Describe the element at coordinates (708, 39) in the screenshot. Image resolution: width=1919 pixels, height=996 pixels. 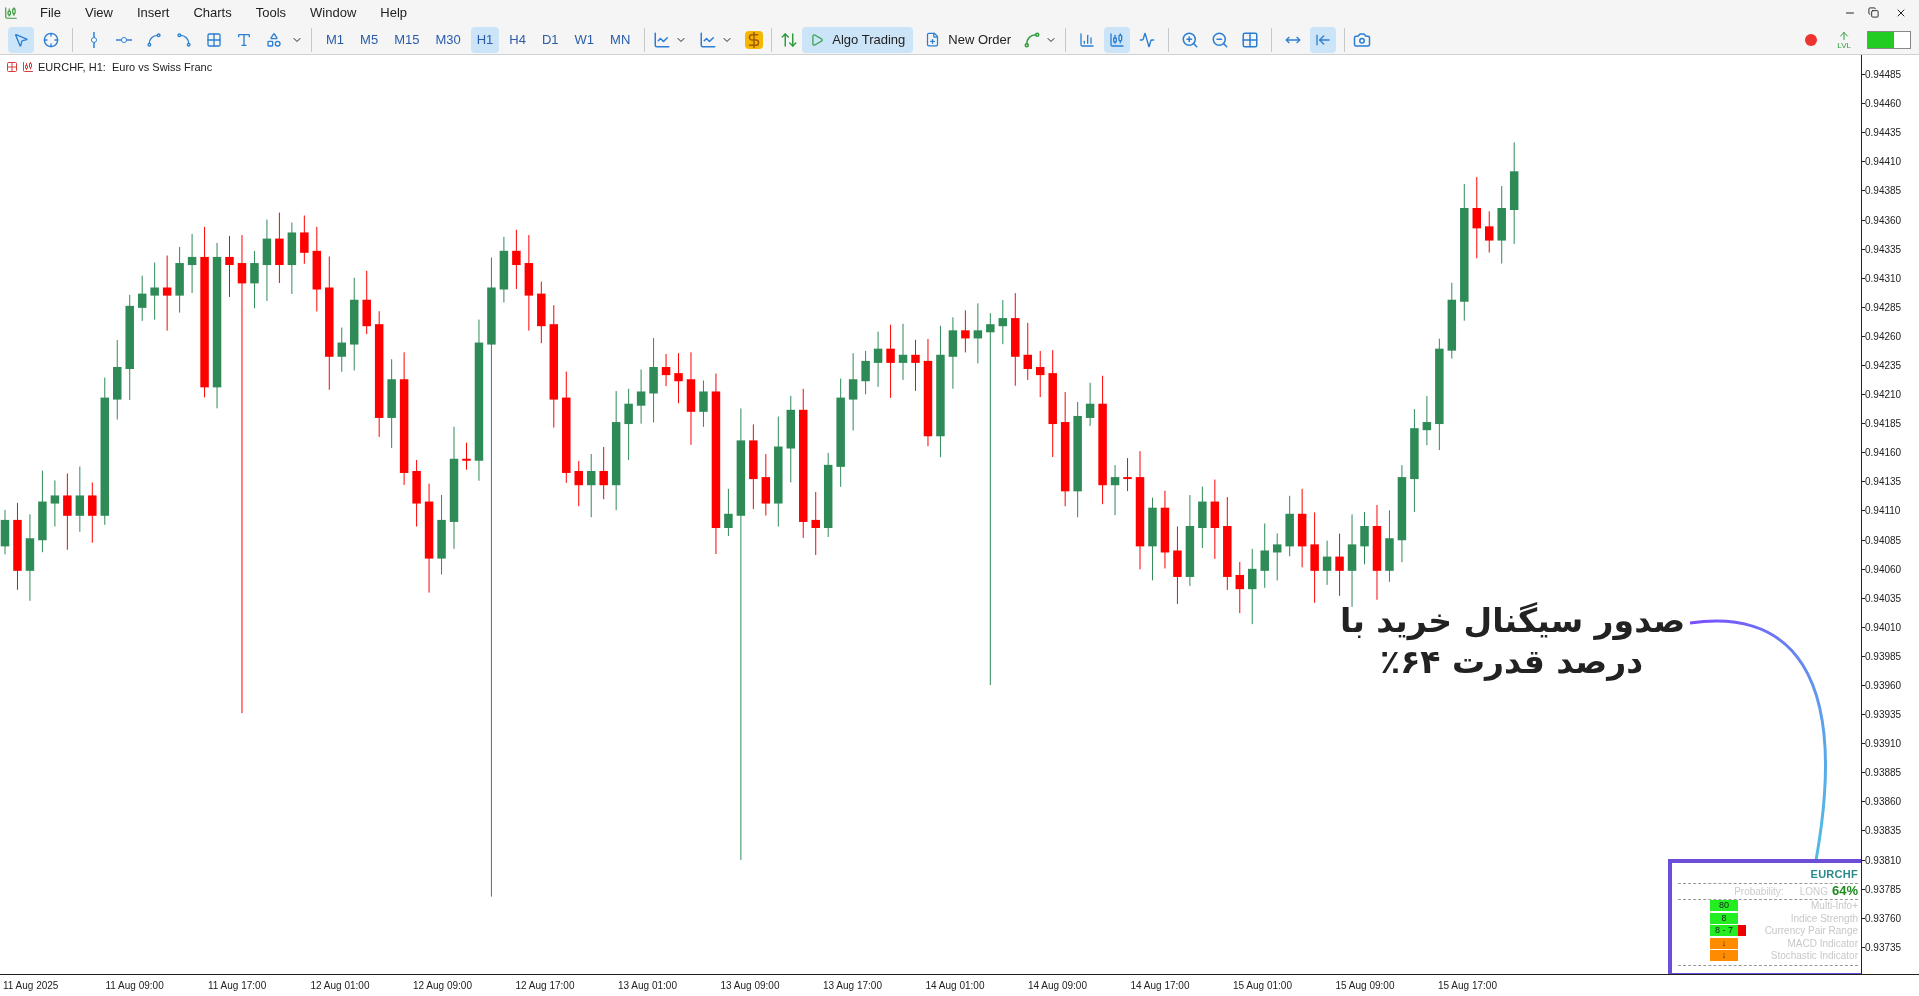
I see `chart-template-icon` at that location.